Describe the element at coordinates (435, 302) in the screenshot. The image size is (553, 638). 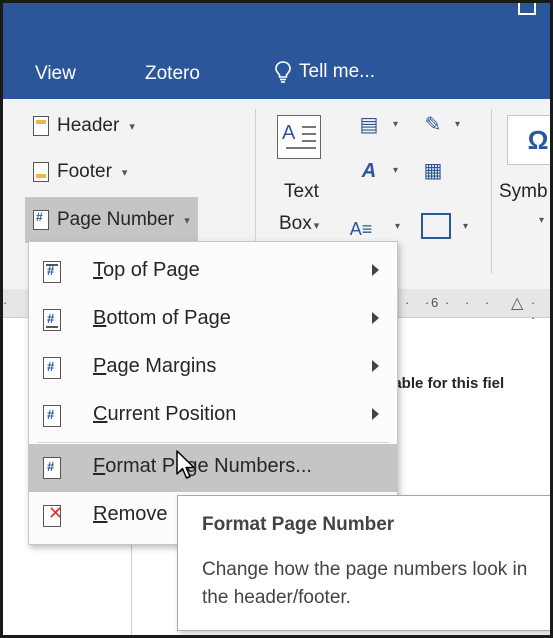
I see `ruler-mark: 6` at that location.